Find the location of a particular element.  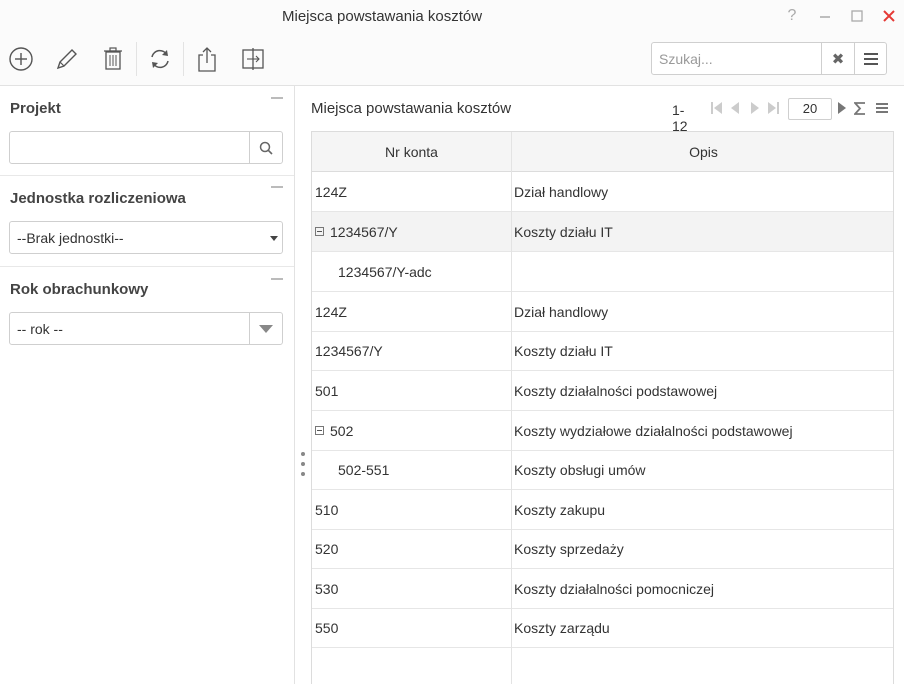

title-bar: Miejsca powstawania kosztów ? is located at coordinates (452, 17).